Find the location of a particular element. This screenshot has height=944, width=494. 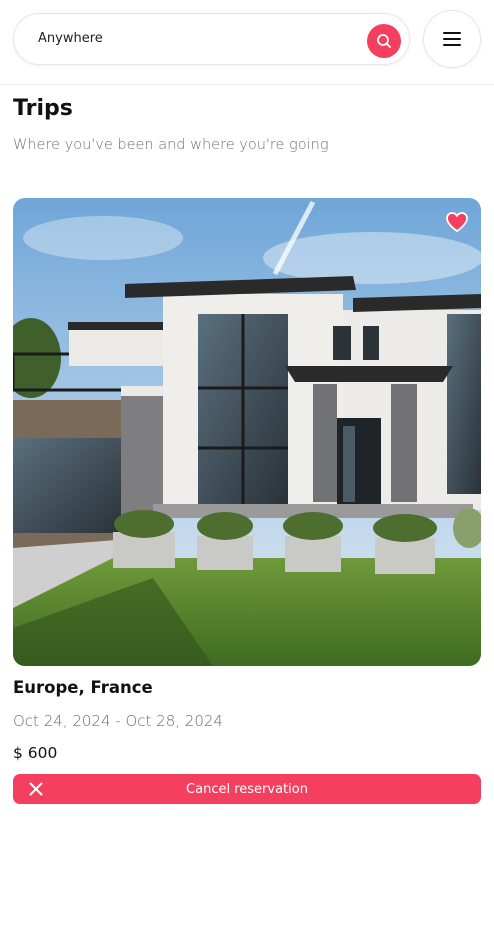

close-icon is located at coordinates (36, 789).